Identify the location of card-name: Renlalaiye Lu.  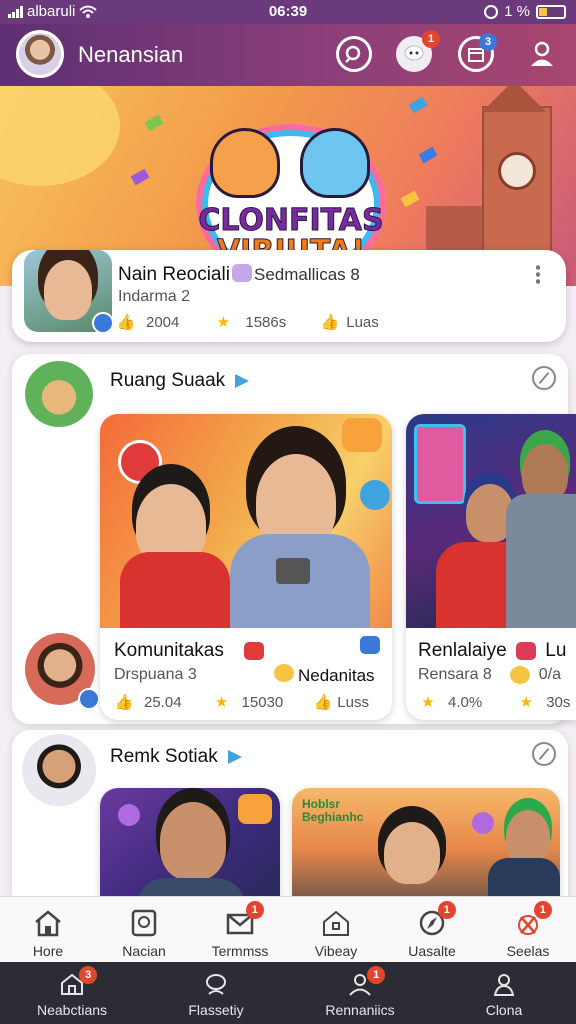
(492, 651).